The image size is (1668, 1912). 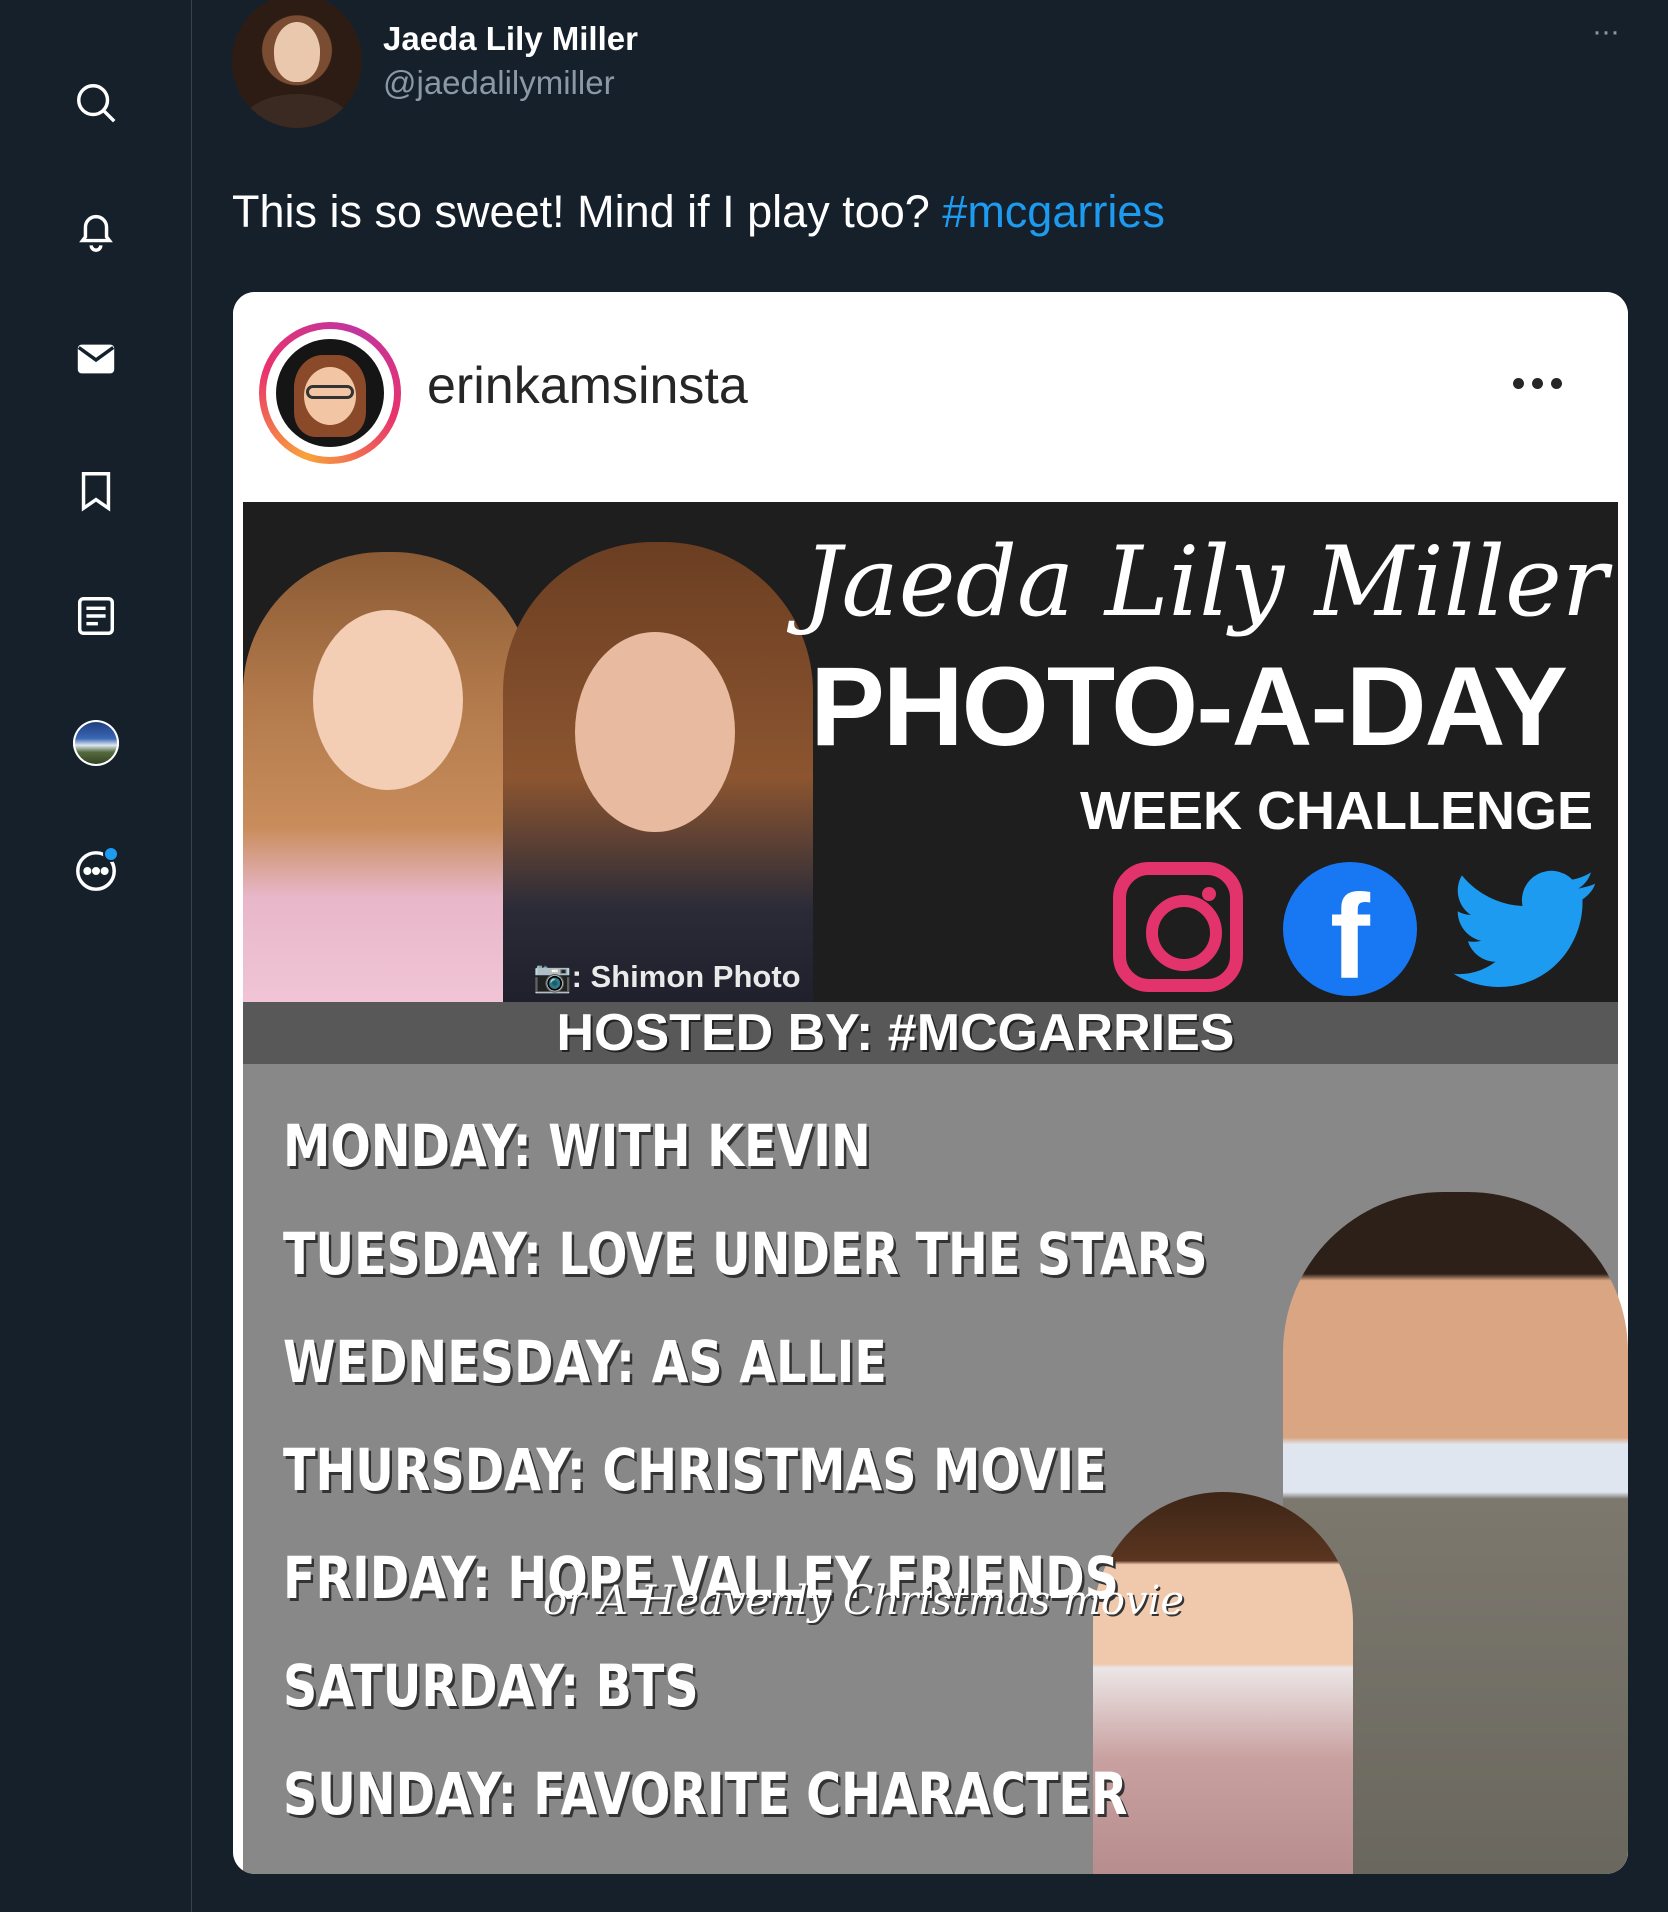 What do you see at coordinates (491, 1686) in the screenshot?
I see `day-saturday: SATURDAY: BTS` at bounding box center [491, 1686].